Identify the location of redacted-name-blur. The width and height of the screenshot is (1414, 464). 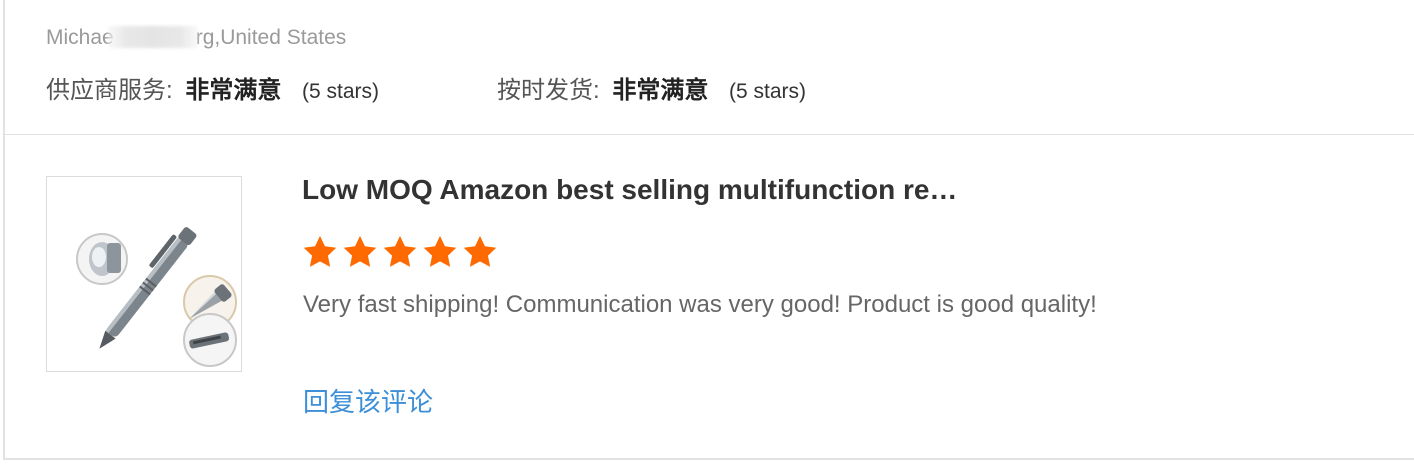
(152, 37).